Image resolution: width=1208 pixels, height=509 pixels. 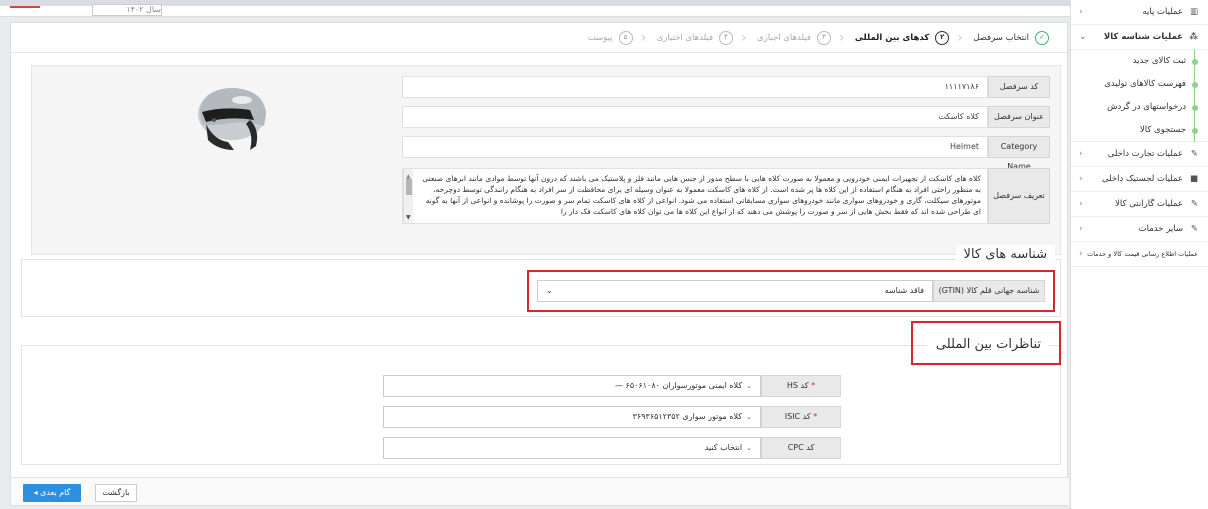 What do you see at coordinates (900, 38) in the screenshot?
I see `wizard-step-2: ۲ کدهای بین المللی ‹` at bounding box center [900, 38].